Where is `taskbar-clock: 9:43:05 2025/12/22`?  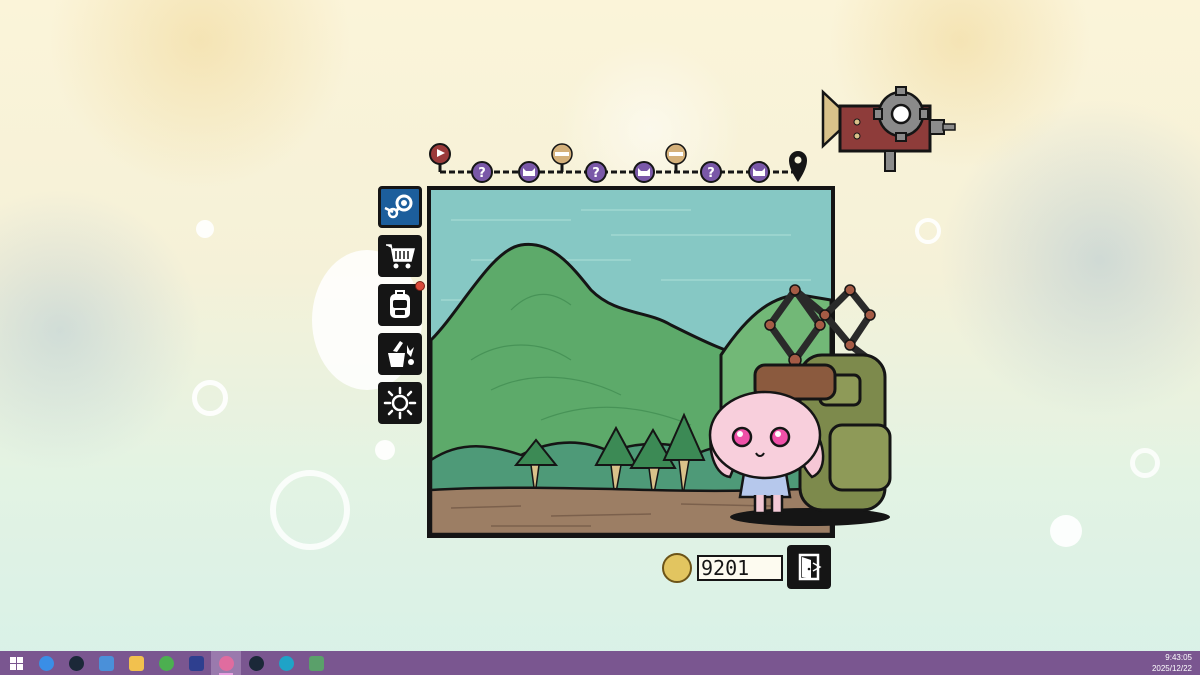 taskbar-clock: 9:43:05 2025/12/22 is located at coordinates (1172, 663).